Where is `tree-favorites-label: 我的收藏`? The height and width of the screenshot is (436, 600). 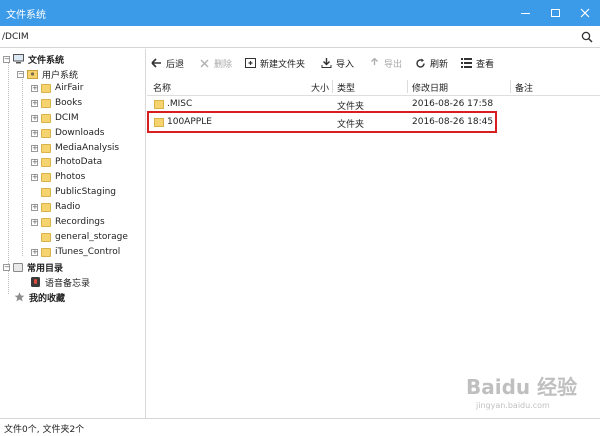
tree-favorites-label: 我的收藏 is located at coordinates (47, 298).